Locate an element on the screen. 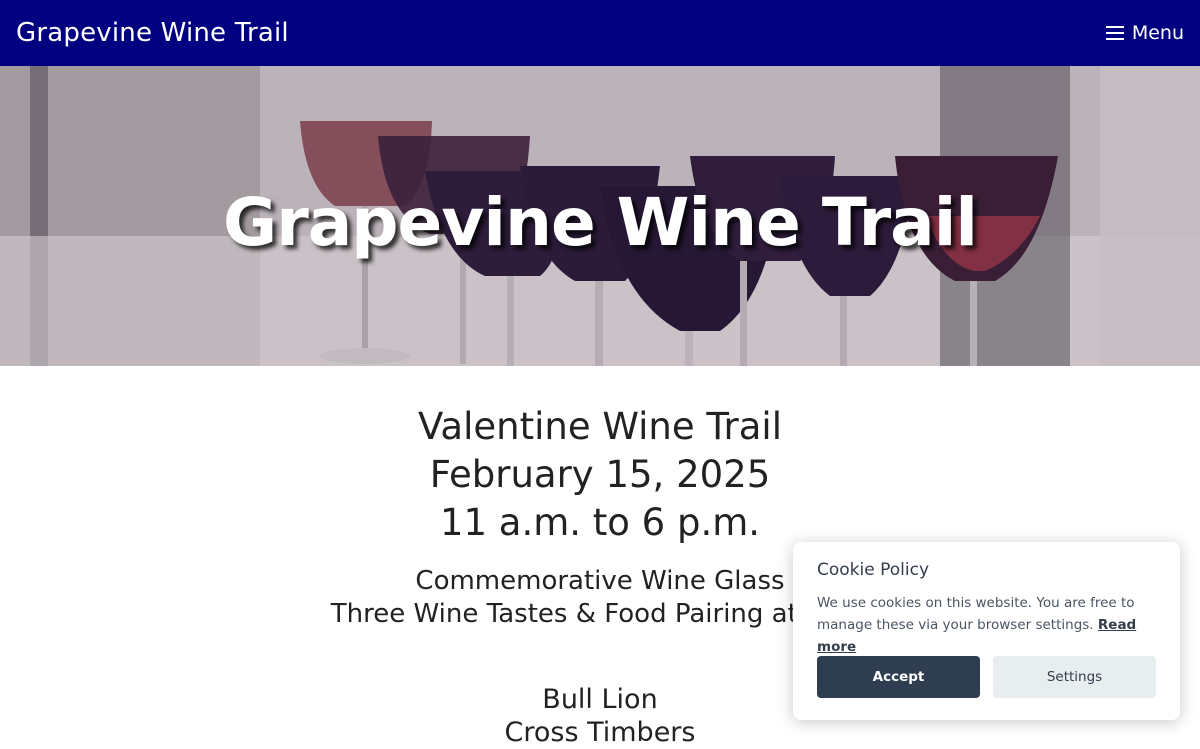 The image size is (1200, 749). cookie-actions: Accept Settings is located at coordinates (986, 677).